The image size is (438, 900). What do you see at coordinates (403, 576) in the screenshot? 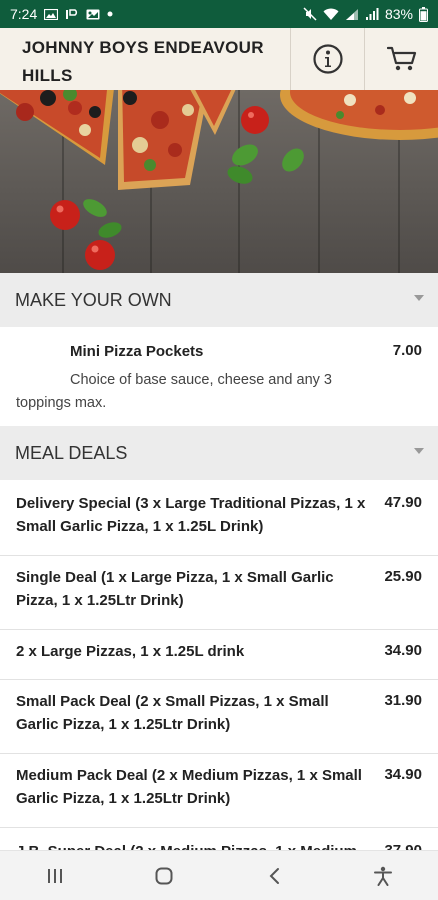
I see `item-price: 25.90` at bounding box center [403, 576].